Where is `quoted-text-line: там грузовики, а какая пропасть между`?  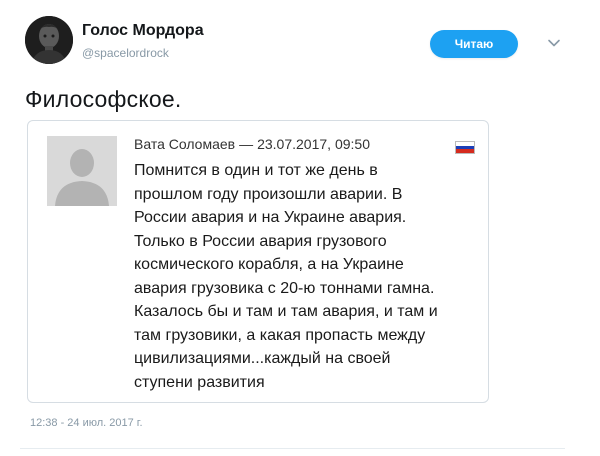 quoted-text-line: там грузовики, а какая пропасть между is located at coordinates (280, 335).